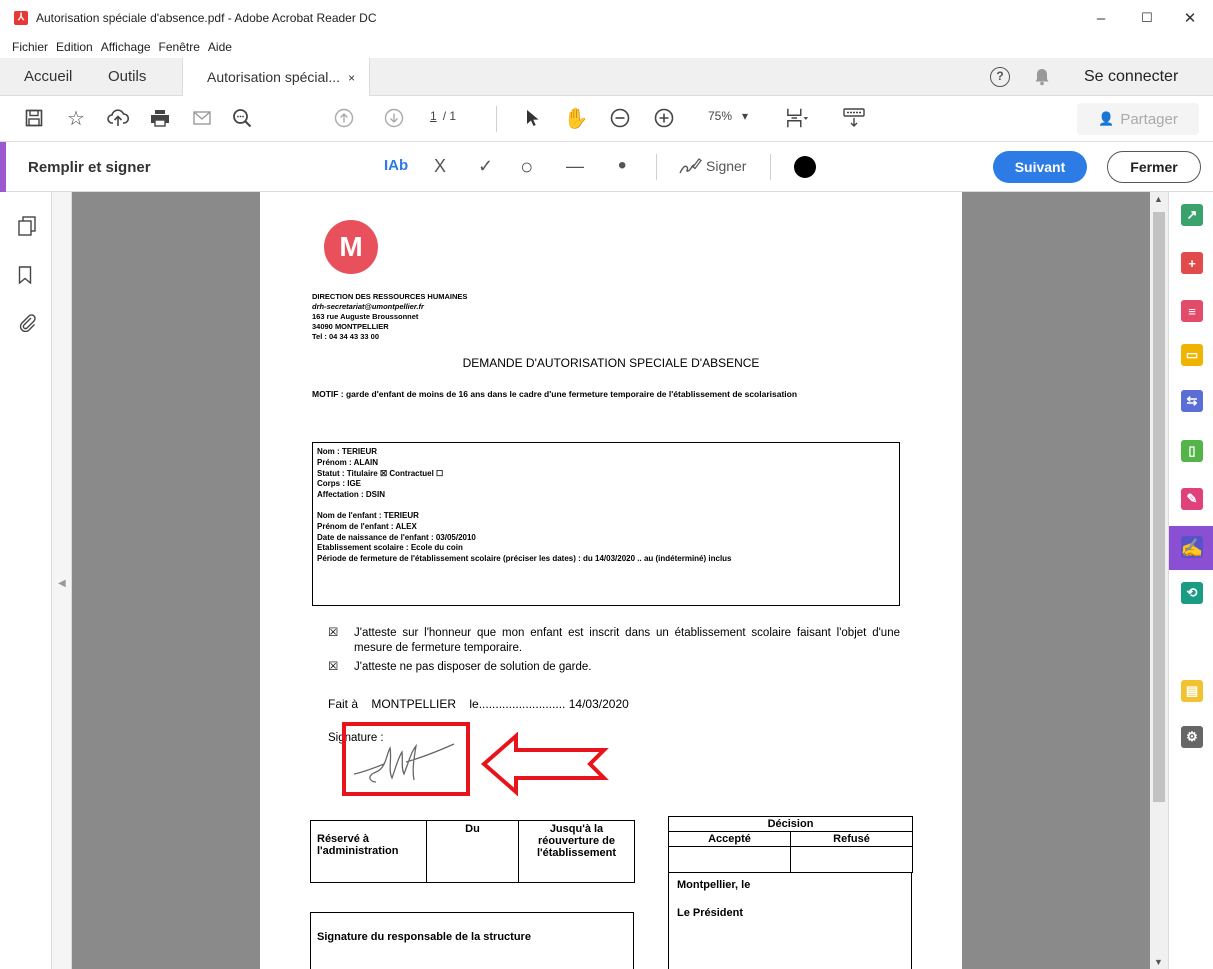 The height and width of the screenshot is (969, 1213). What do you see at coordinates (202, 118) in the screenshot?
I see `email-icon` at bounding box center [202, 118].